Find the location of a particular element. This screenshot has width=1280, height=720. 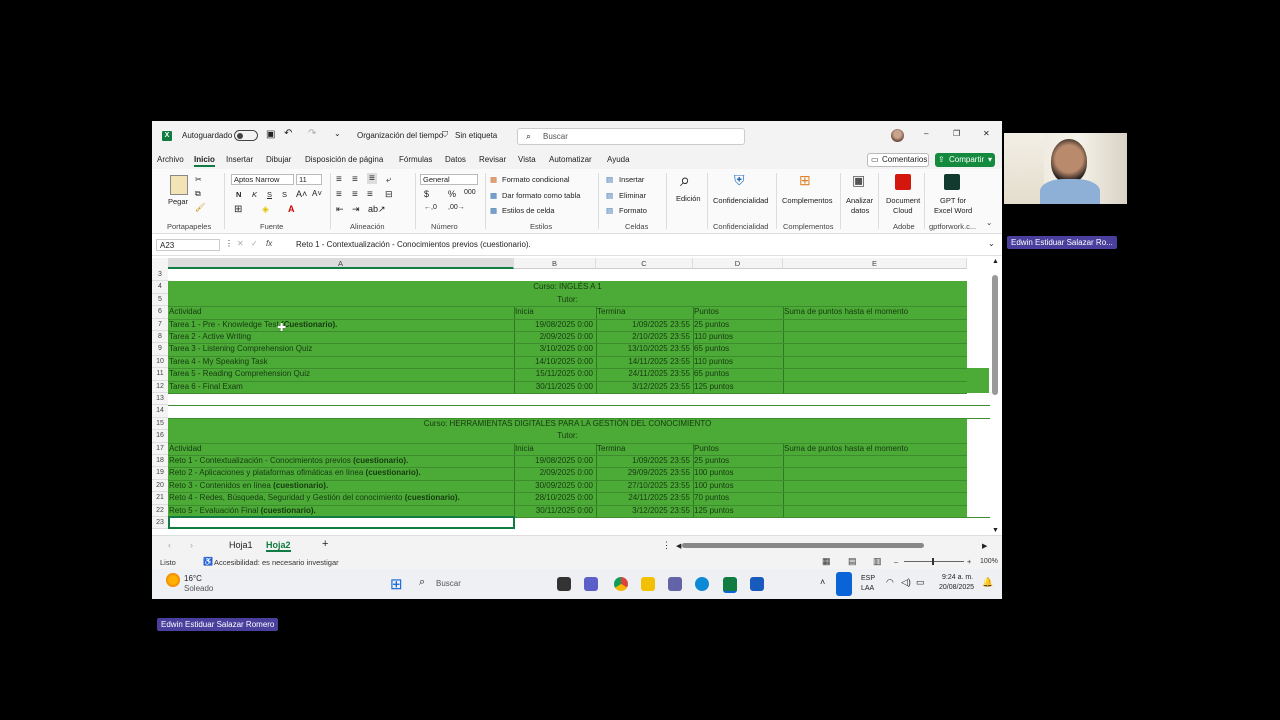

decrease-indent-icon: ⇤ is located at coordinates (340, 209).